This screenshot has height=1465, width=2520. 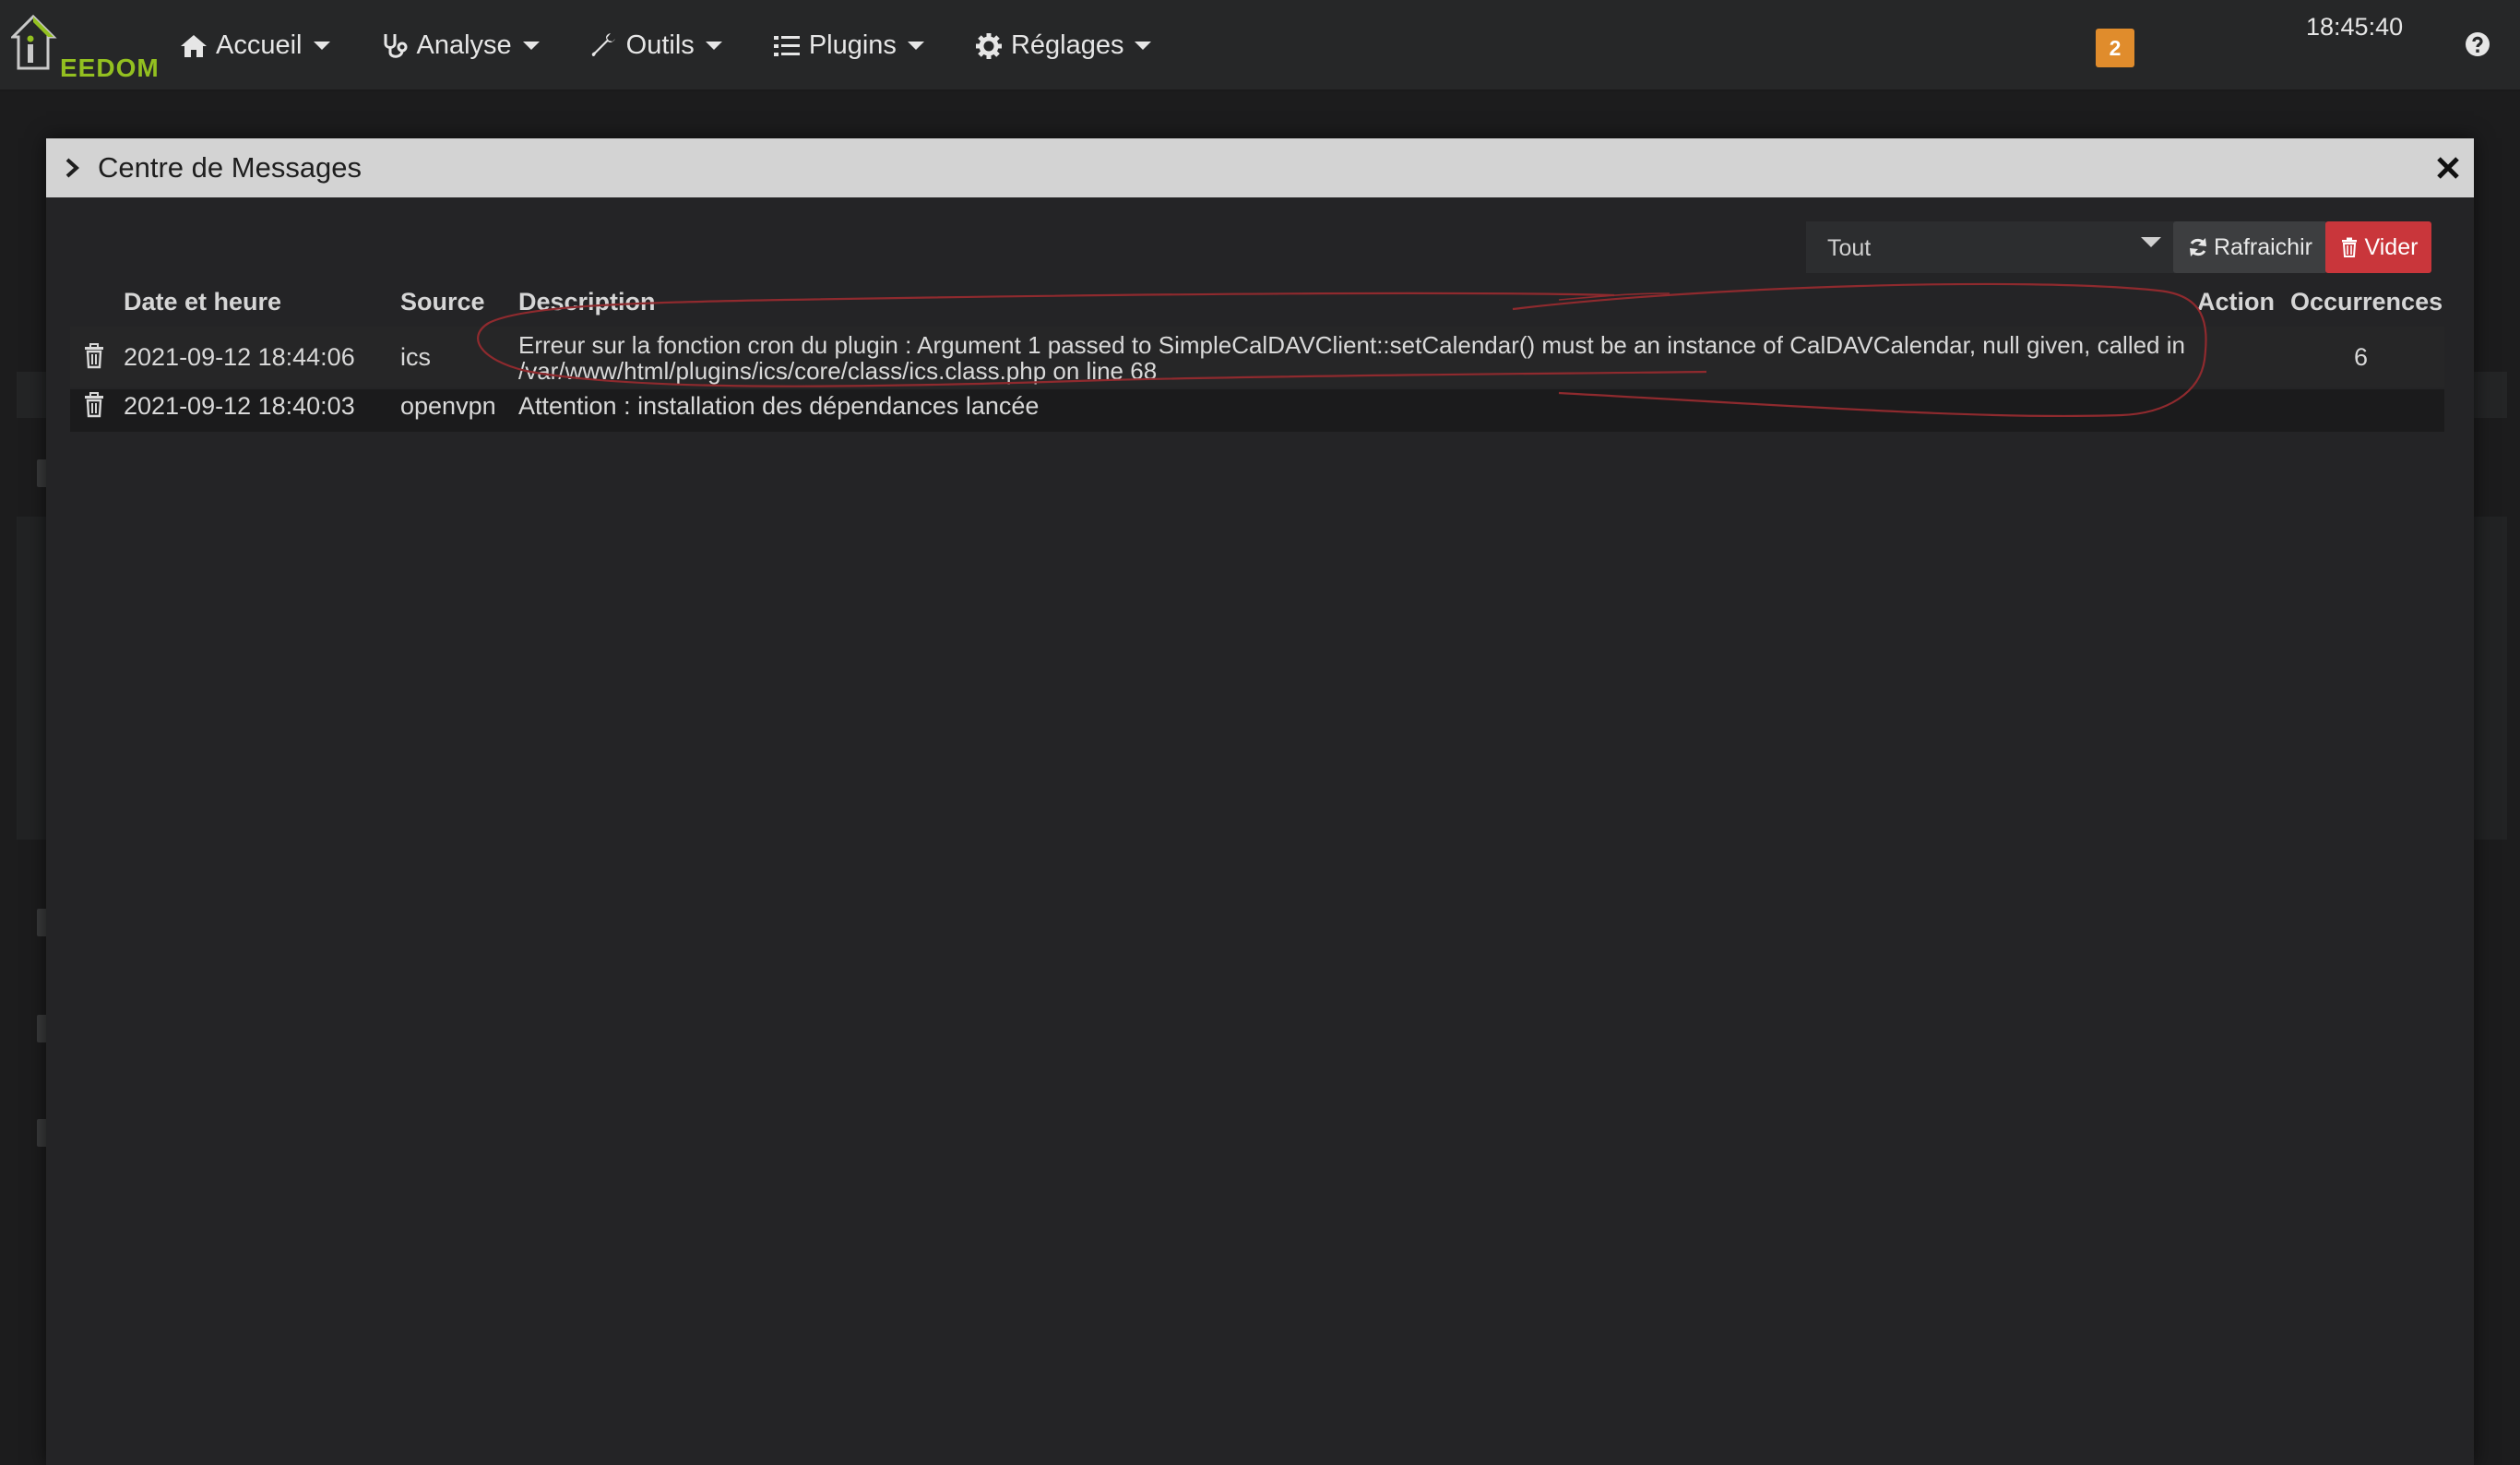 What do you see at coordinates (852, 45) in the screenshot?
I see `menu-plugins-label: Plugins` at bounding box center [852, 45].